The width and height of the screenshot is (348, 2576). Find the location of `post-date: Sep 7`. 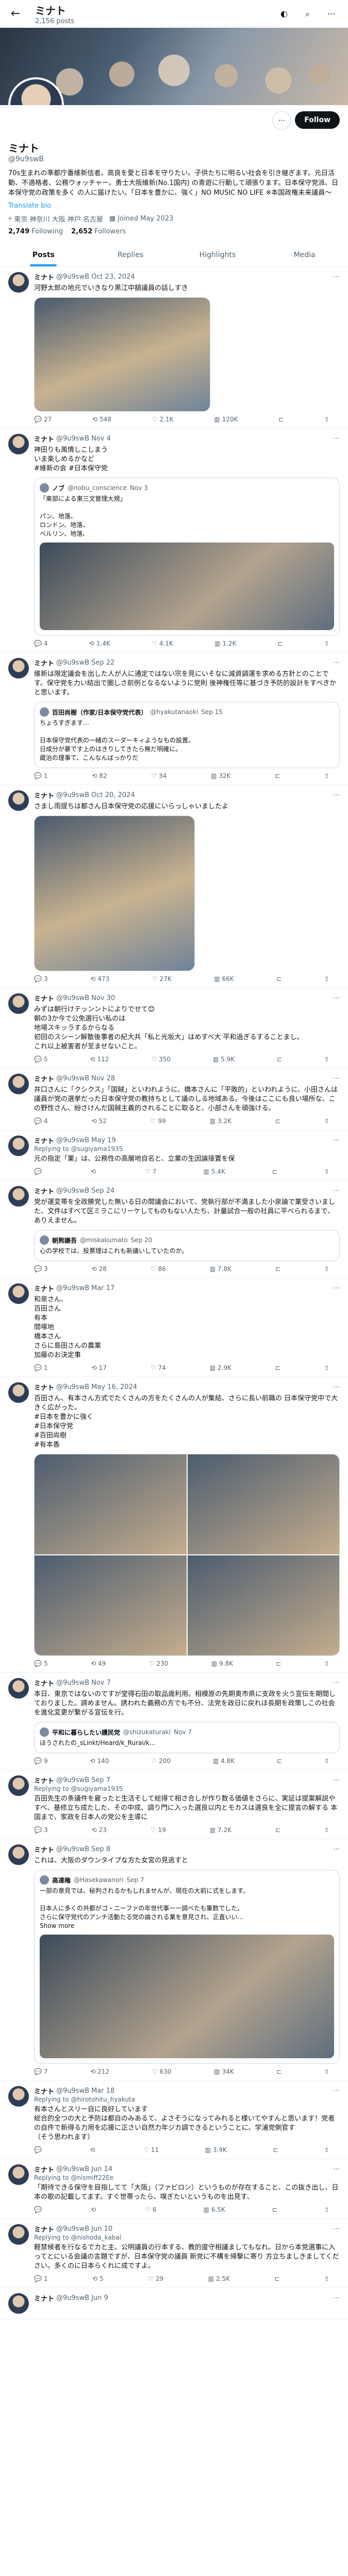

post-date: Sep 7 is located at coordinates (100, 1780).